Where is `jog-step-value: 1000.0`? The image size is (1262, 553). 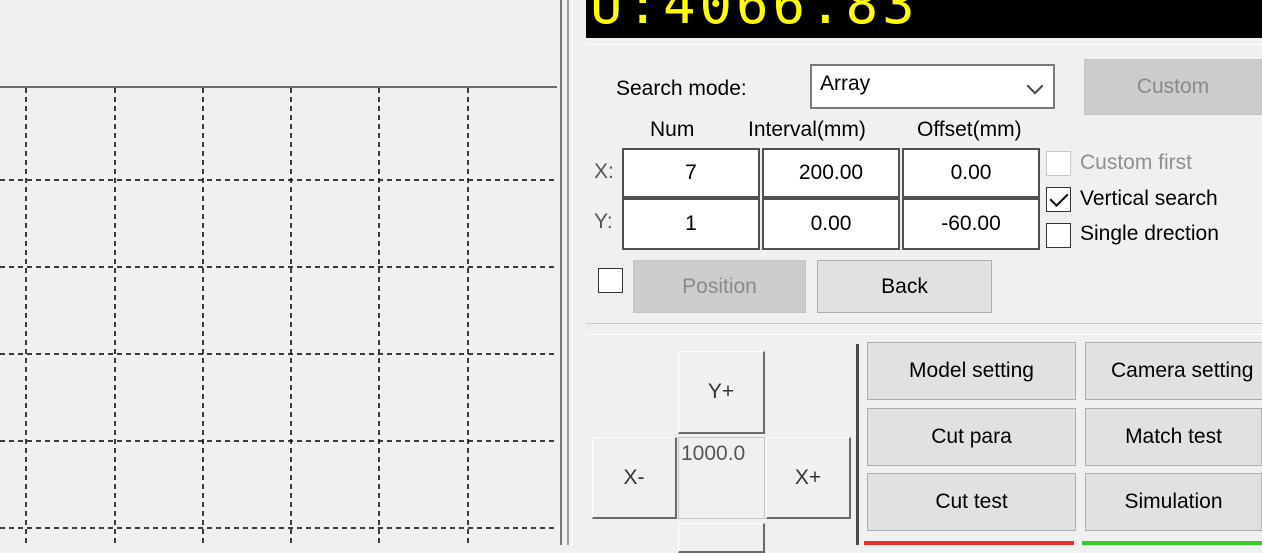
jog-step-value: 1000.0 is located at coordinates (721, 478).